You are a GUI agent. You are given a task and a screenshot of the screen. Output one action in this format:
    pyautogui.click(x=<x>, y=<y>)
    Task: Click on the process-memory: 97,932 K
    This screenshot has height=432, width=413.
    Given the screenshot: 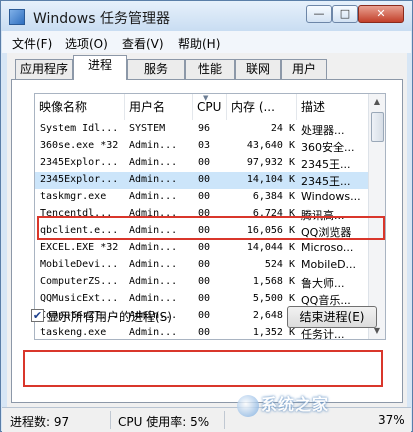 What is the action you would take?
    pyautogui.click(x=270, y=162)
    